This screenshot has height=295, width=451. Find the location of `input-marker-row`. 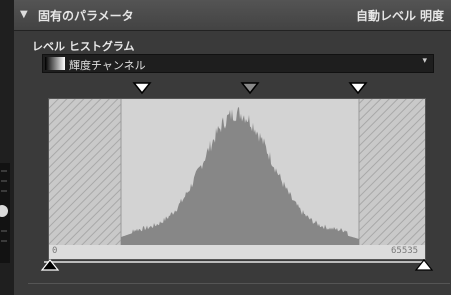

input-marker-row is located at coordinates (250, 88).